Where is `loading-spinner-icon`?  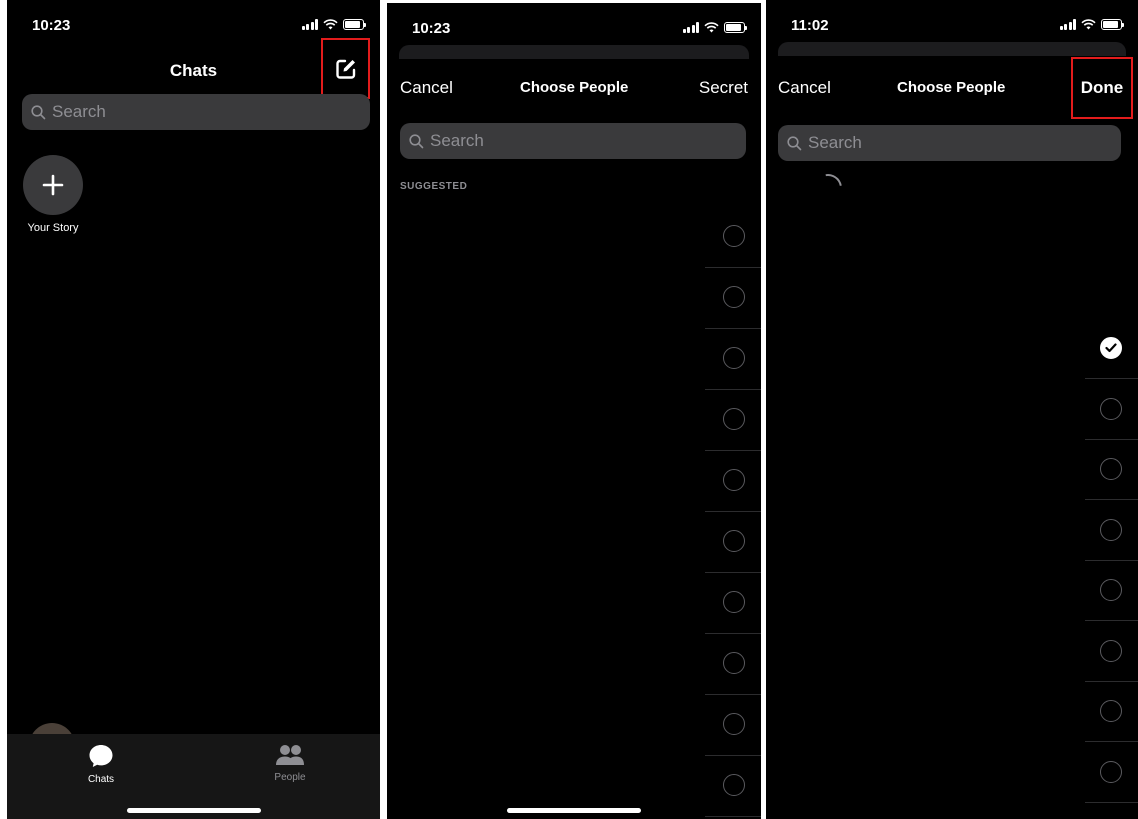 loading-spinner-icon is located at coordinates (828, 188).